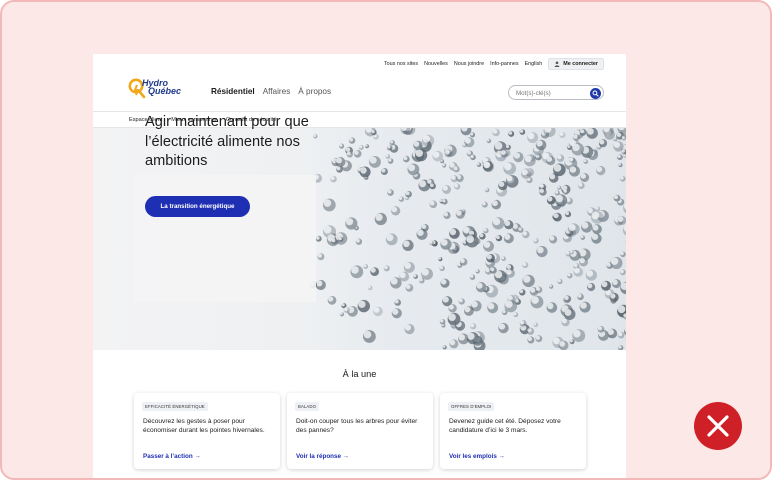 The image size is (772, 480). What do you see at coordinates (225, 238) in the screenshot?
I see `hero-text-panel` at bounding box center [225, 238].